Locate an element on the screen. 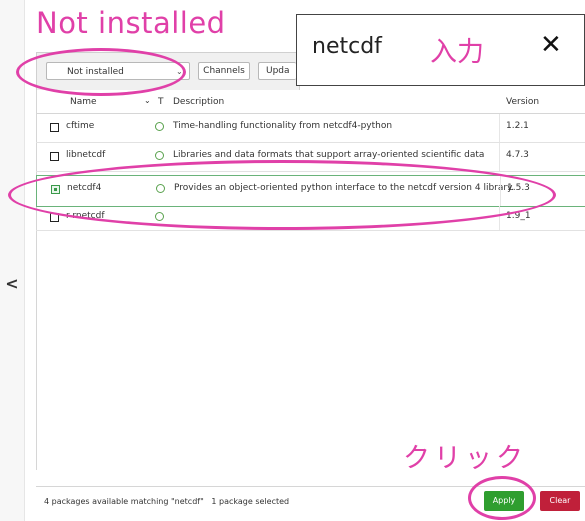 This screenshot has width=585, height=521. package-version: 1.2.1 is located at coordinates (517, 126).